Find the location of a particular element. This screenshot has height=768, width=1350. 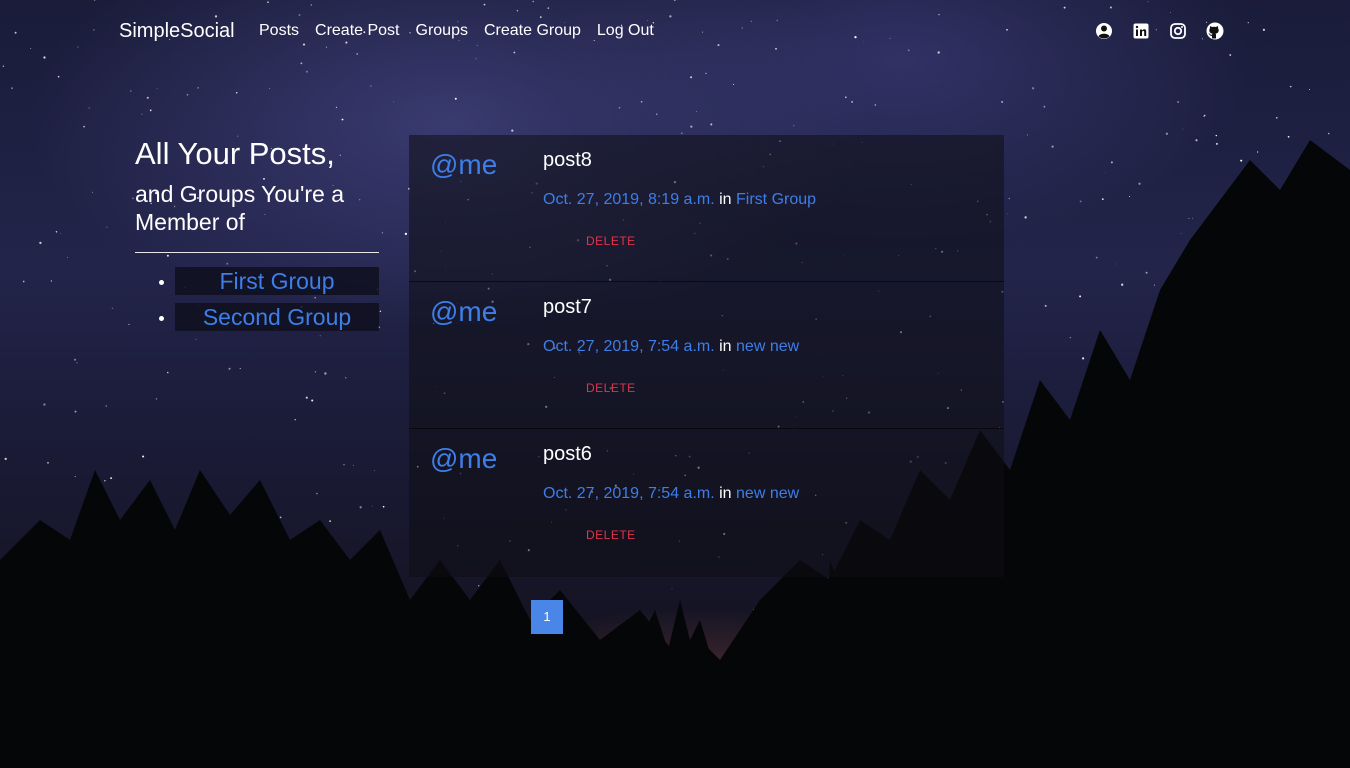

github-icon is located at coordinates (1215, 31).